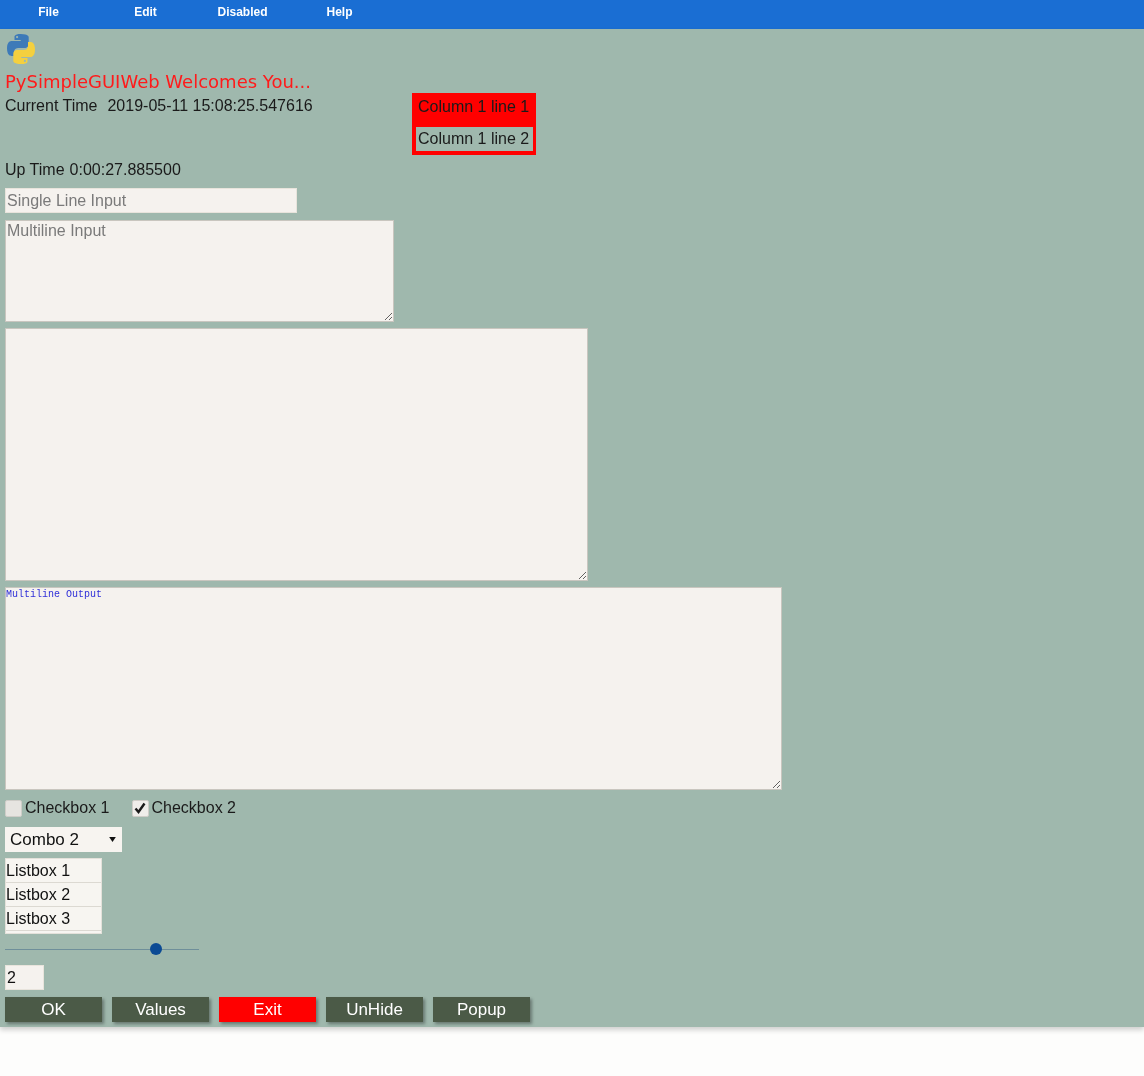 This screenshot has height=1076, width=1144. Describe the element at coordinates (53, 895) in the screenshot. I see `listbox-item: Listbox 2` at that location.